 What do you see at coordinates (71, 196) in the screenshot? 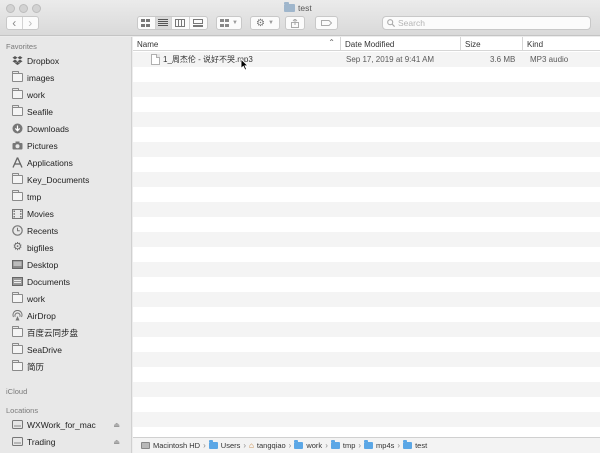
I see `sidebar-item-tmp: tmp` at bounding box center [71, 196].